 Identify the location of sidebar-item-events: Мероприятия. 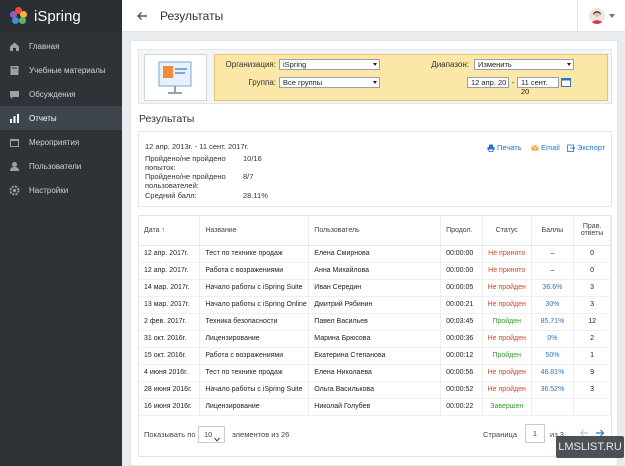
(61, 142).